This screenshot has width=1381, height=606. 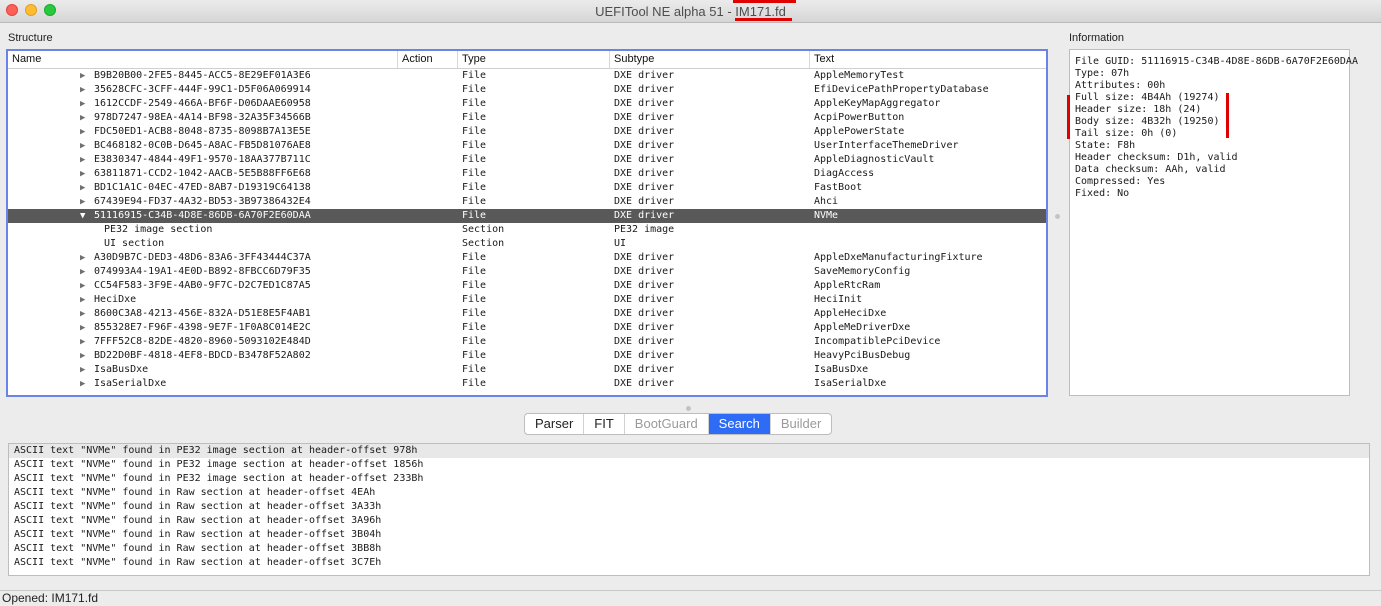 I want to click on tree-cell-text: ApplePowerState, so click(x=859, y=131).